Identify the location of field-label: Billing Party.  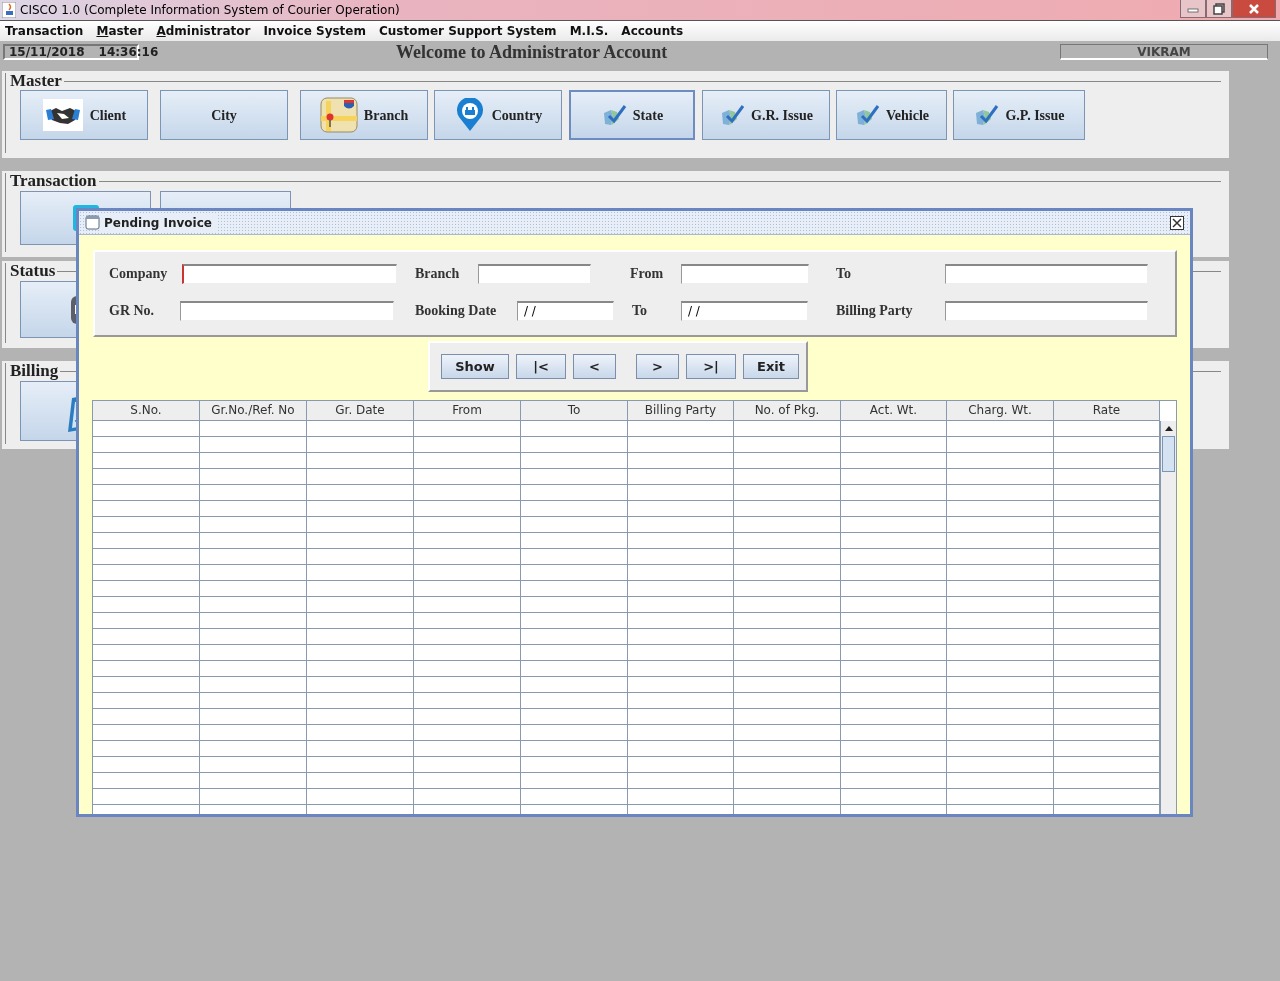
(875, 311).